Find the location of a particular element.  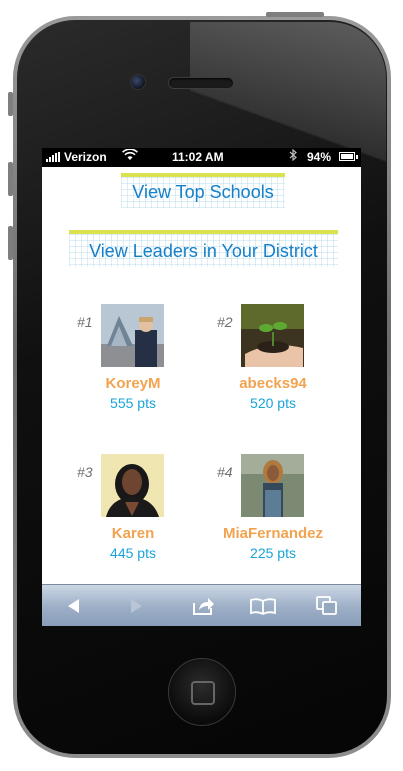

leader-points: 225 pts is located at coordinates (273, 553).